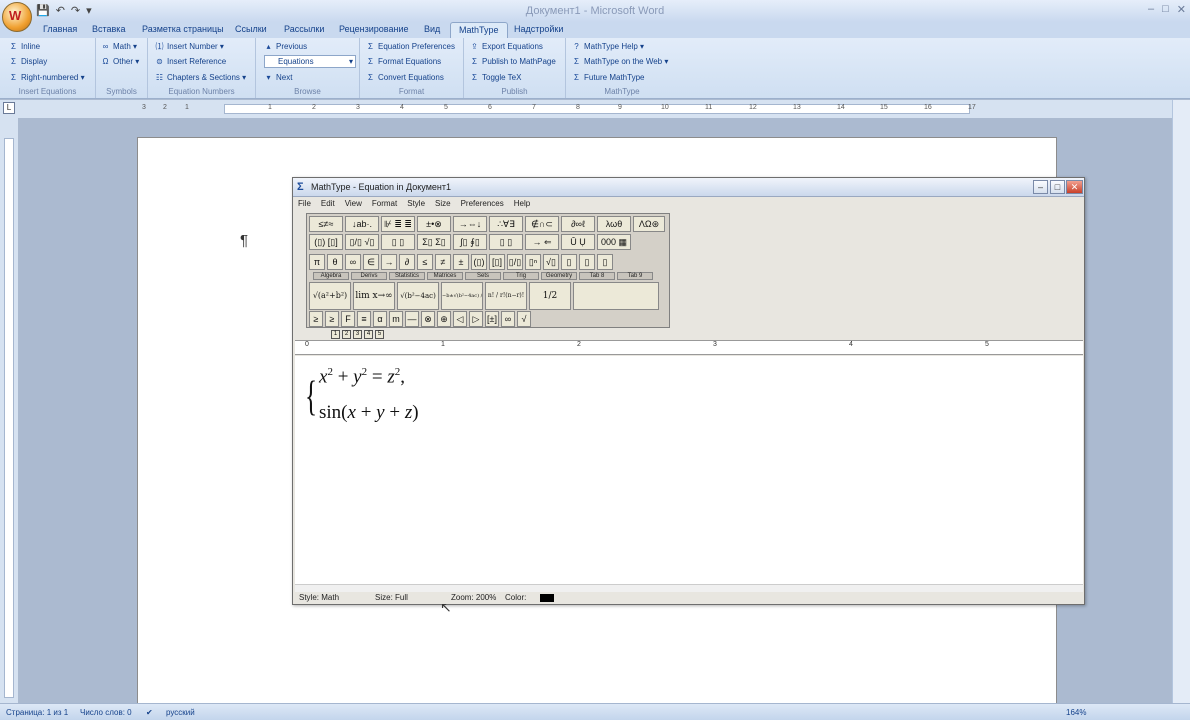 This screenshot has width=1190, height=720. I want to click on palette-expression: √(b²−4ac), so click(418, 296).